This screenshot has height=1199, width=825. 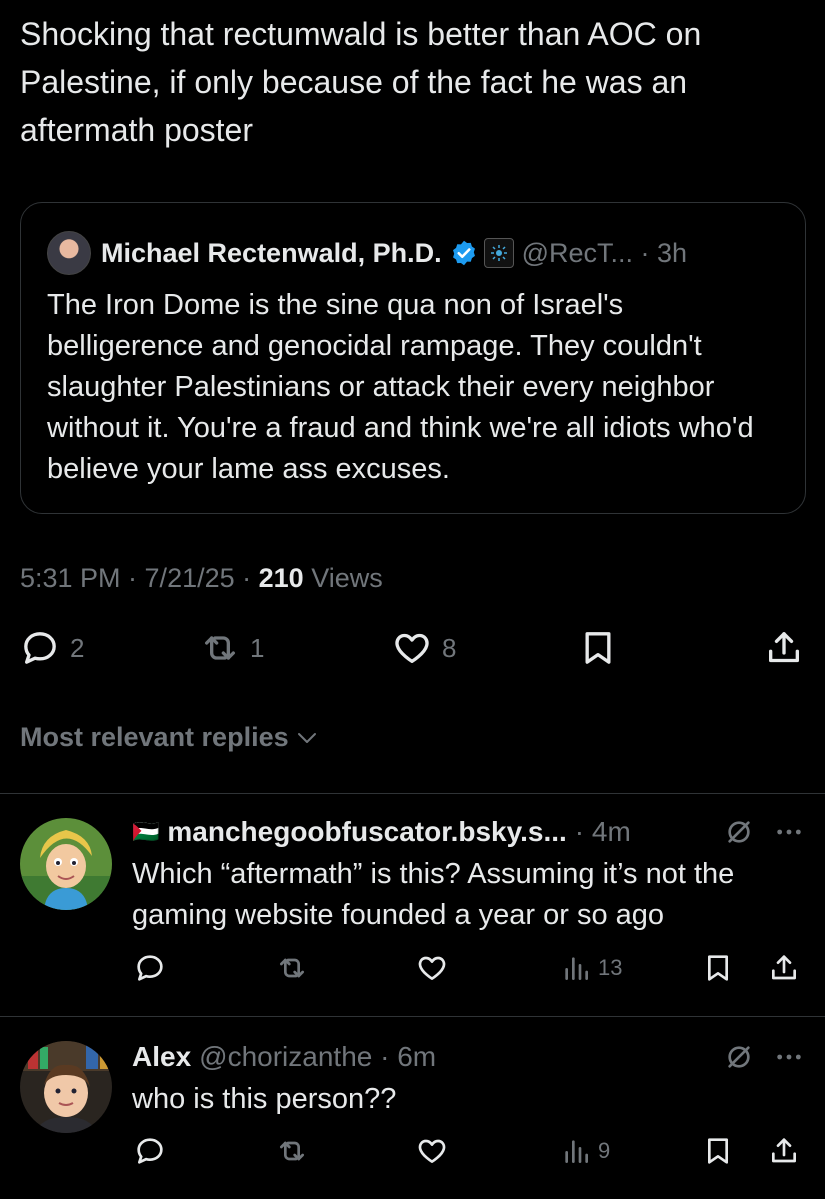 What do you see at coordinates (264, 1099) in the screenshot?
I see `reply-text: who is this person??` at bounding box center [264, 1099].